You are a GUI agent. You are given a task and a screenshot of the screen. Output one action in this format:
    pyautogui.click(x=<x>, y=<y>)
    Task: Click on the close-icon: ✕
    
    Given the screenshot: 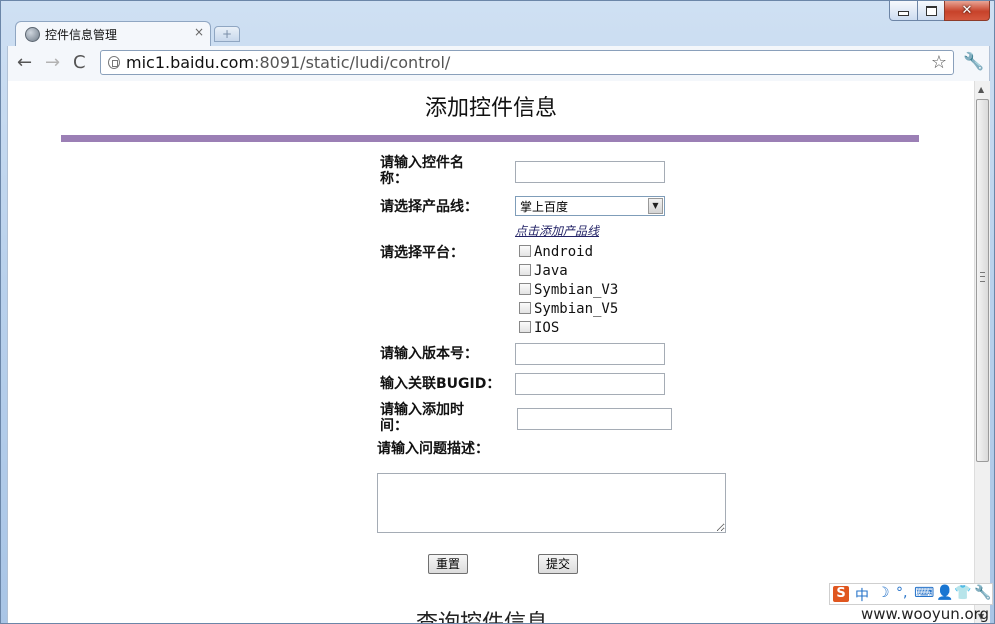 What is the action you would take?
    pyautogui.click(x=967, y=10)
    